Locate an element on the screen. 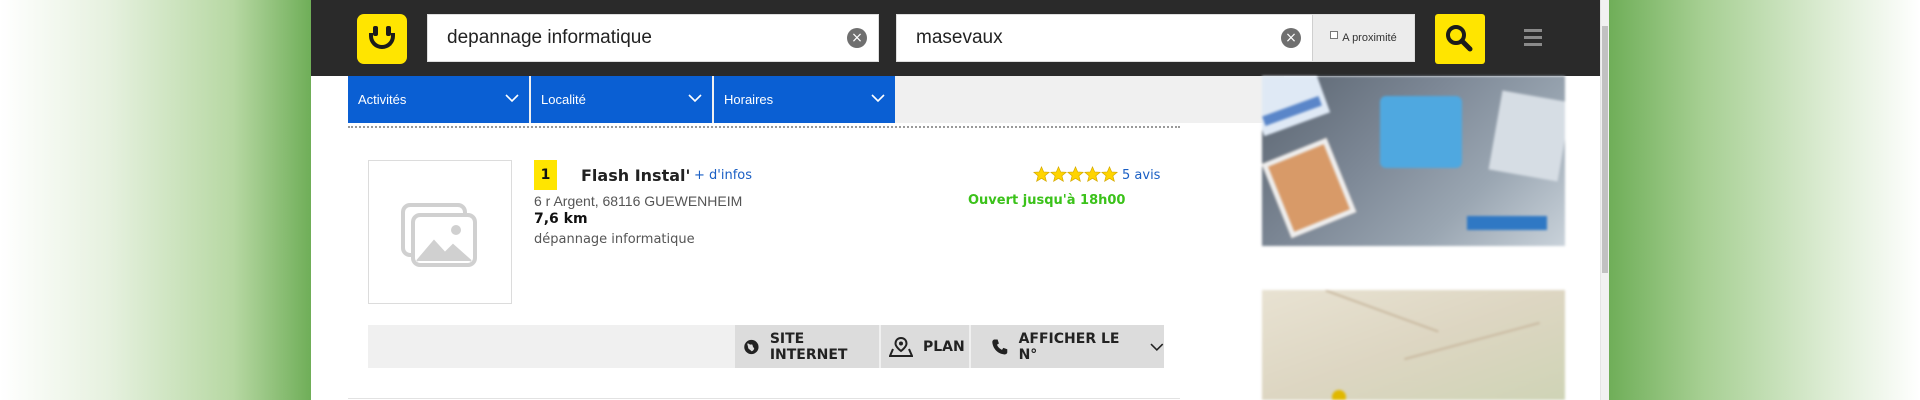  filter-label: Activités is located at coordinates (382, 99).